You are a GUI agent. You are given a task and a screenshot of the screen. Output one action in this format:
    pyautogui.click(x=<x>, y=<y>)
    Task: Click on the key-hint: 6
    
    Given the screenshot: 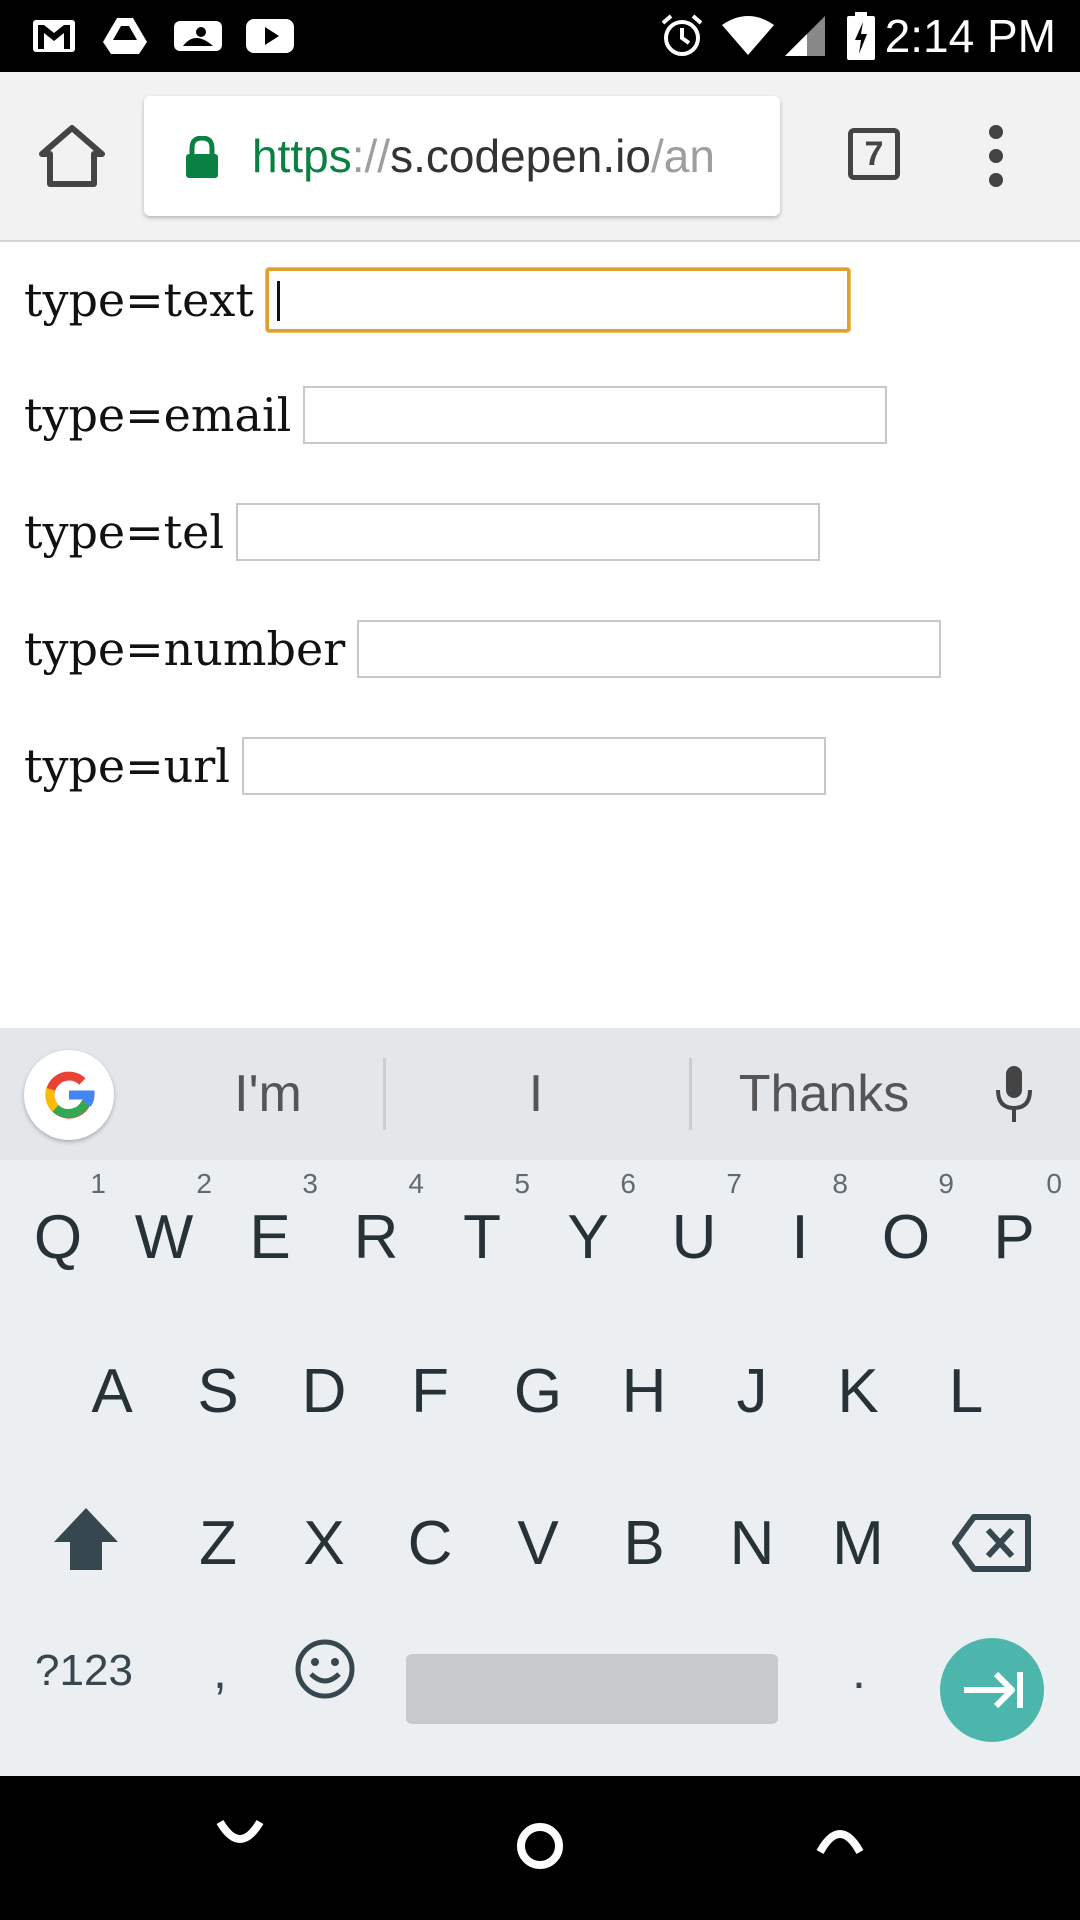 What is the action you would take?
    pyautogui.click(x=628, y=1183)
    